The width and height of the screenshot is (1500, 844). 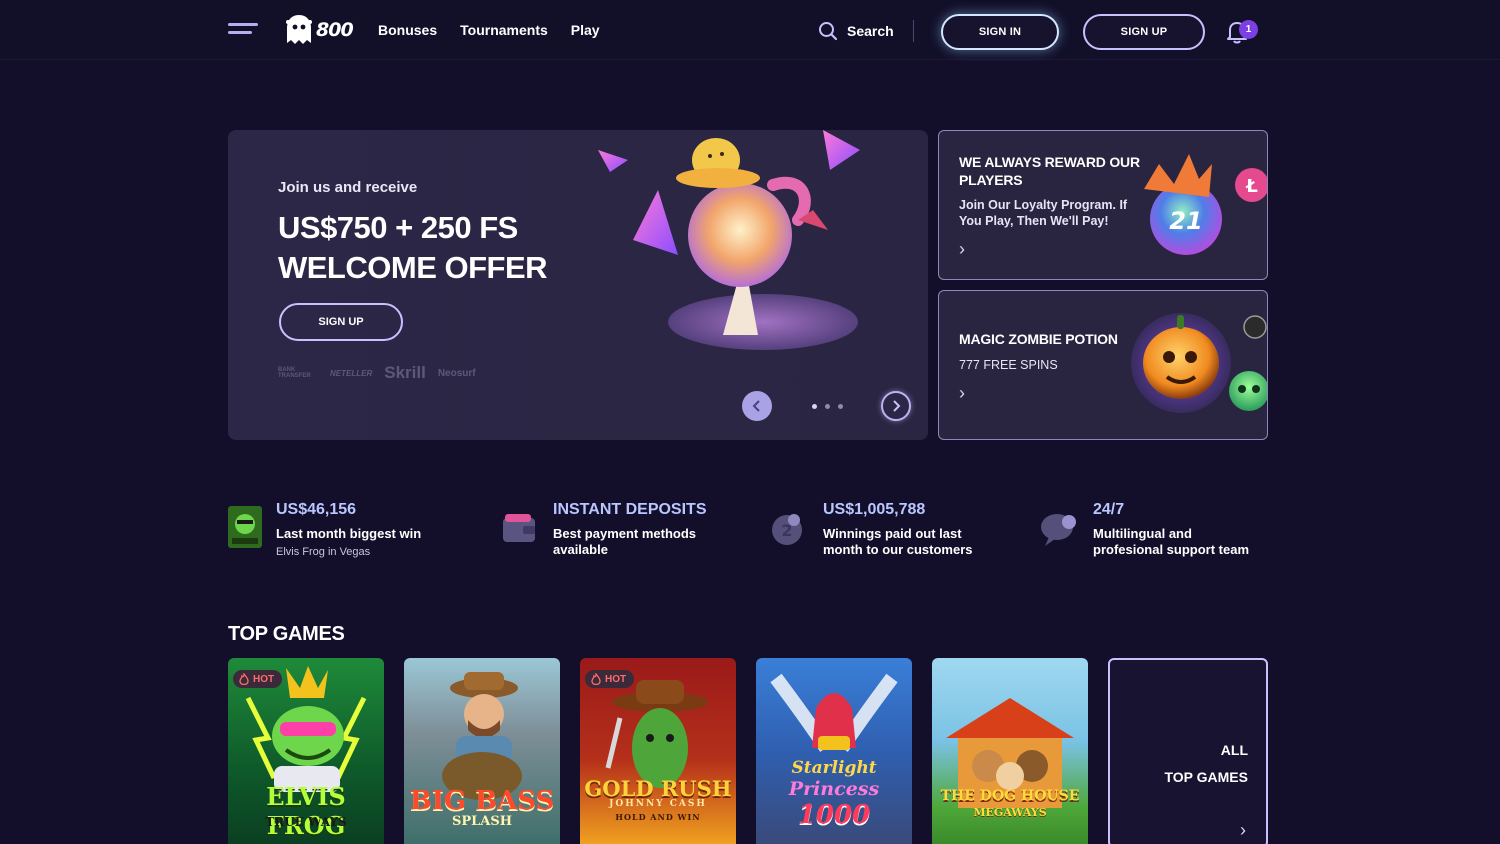 What do you see at coordinates (1008, 365) in the screenshot?
I see `promo-text: 777 FREE SPINS` at bounding box center [1008, 365].